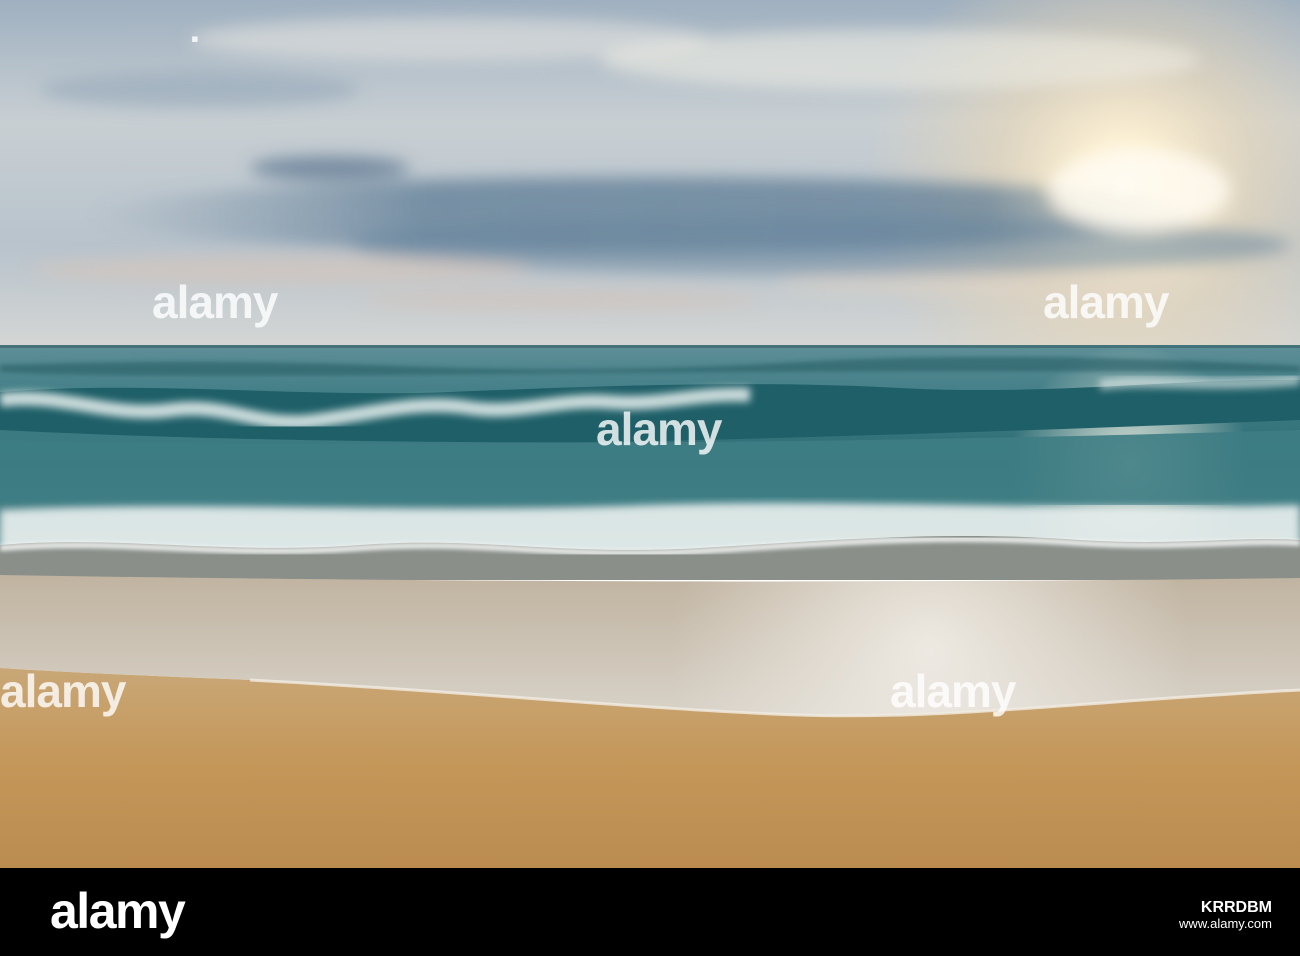 Image resolution: width=1300 pixels, height=956 pixels. I want to click on site-url: www.alamy.com, so click(1225, 924).